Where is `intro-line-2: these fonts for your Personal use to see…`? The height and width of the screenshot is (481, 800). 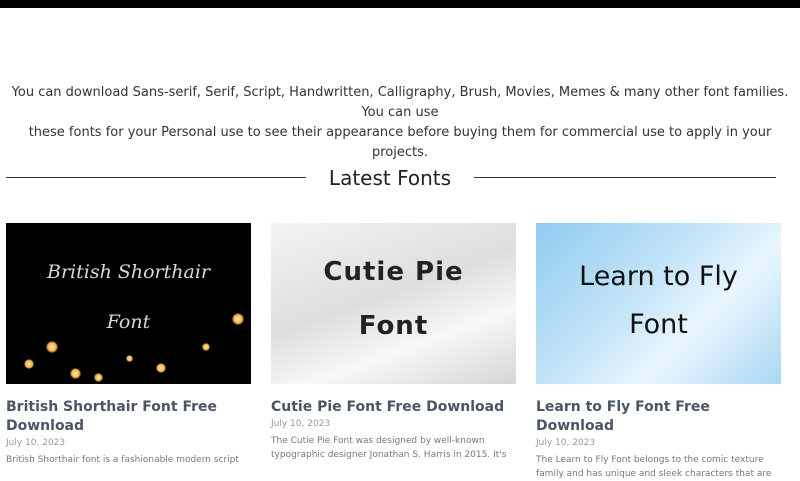
intro-line-2: these fonts for your Personal use to see… is located at coordinates (400, 142).